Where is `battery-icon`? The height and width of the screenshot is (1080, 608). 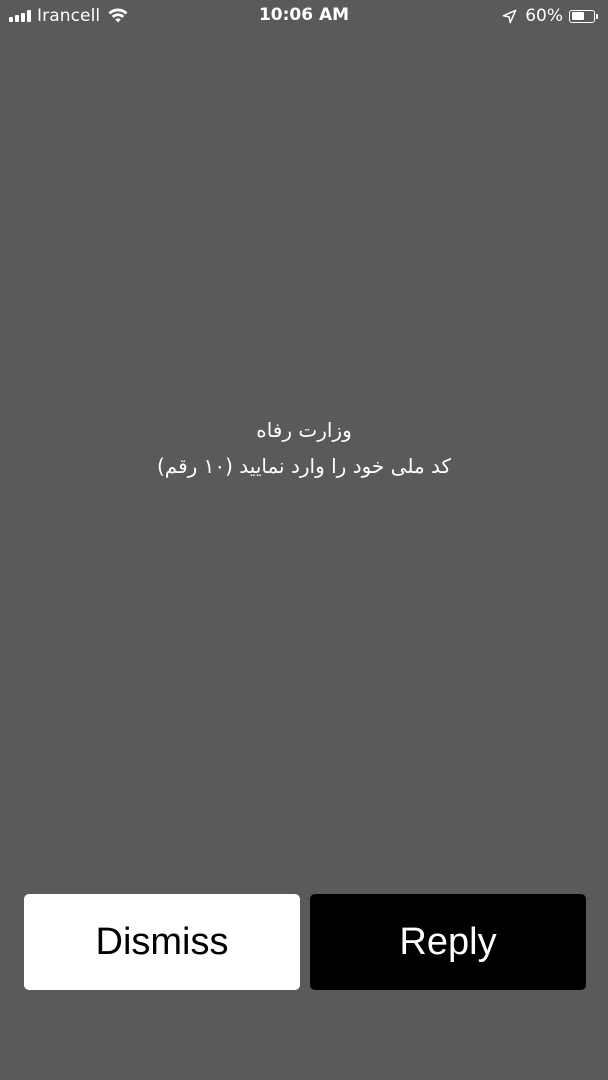 battery-icon is located at coordinates (582, 16).